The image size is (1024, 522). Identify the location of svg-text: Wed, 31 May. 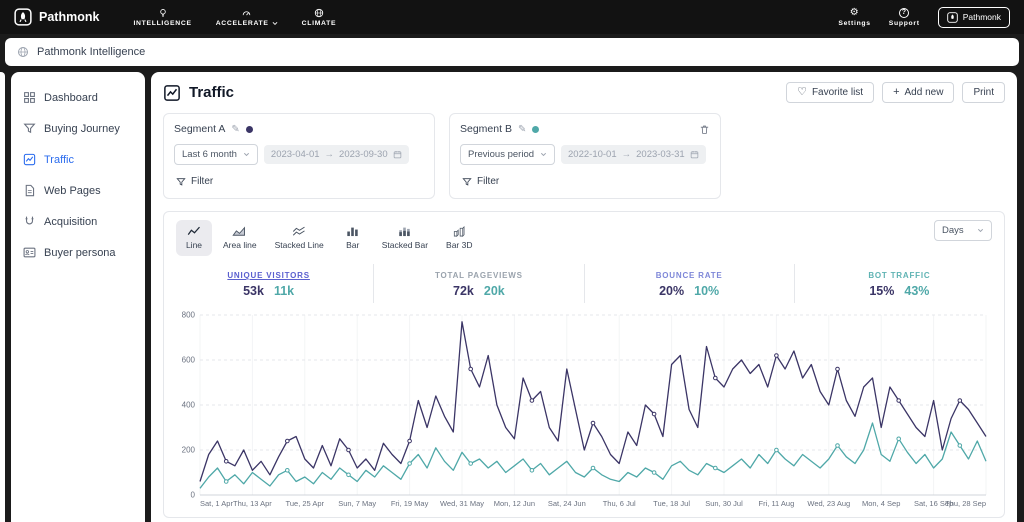
(462, 503).